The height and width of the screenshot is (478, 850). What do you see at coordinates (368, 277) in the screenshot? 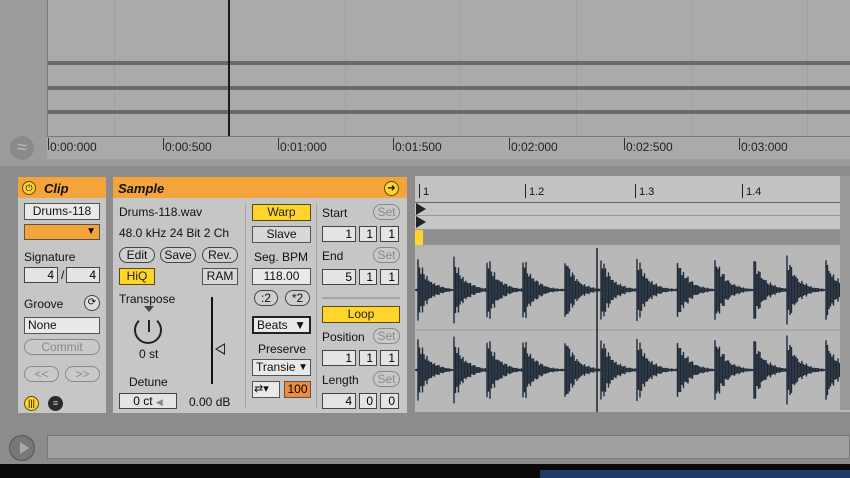
I see `end-beat: 1` at bounding box center [368, 277].